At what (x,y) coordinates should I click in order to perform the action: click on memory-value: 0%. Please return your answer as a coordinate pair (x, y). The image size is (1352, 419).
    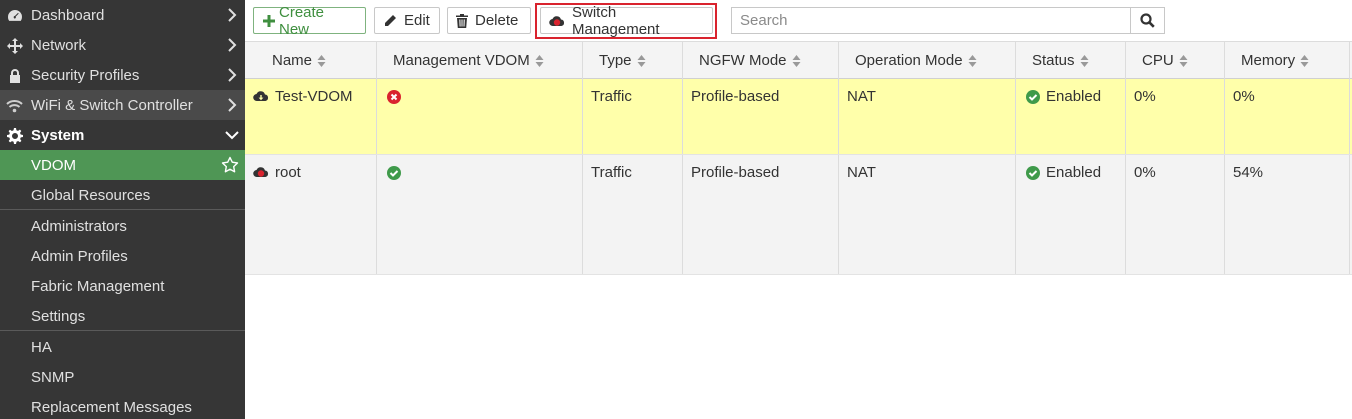
    Looking at the image, I should click on (1244, 96).